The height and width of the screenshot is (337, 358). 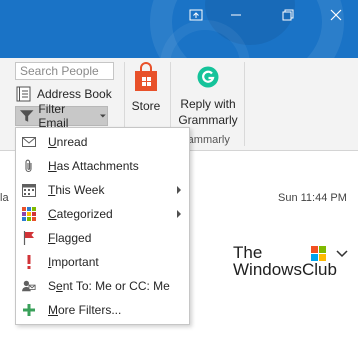 I want to click on grammarly-label: Grammarly, so click(x=208, y=120).